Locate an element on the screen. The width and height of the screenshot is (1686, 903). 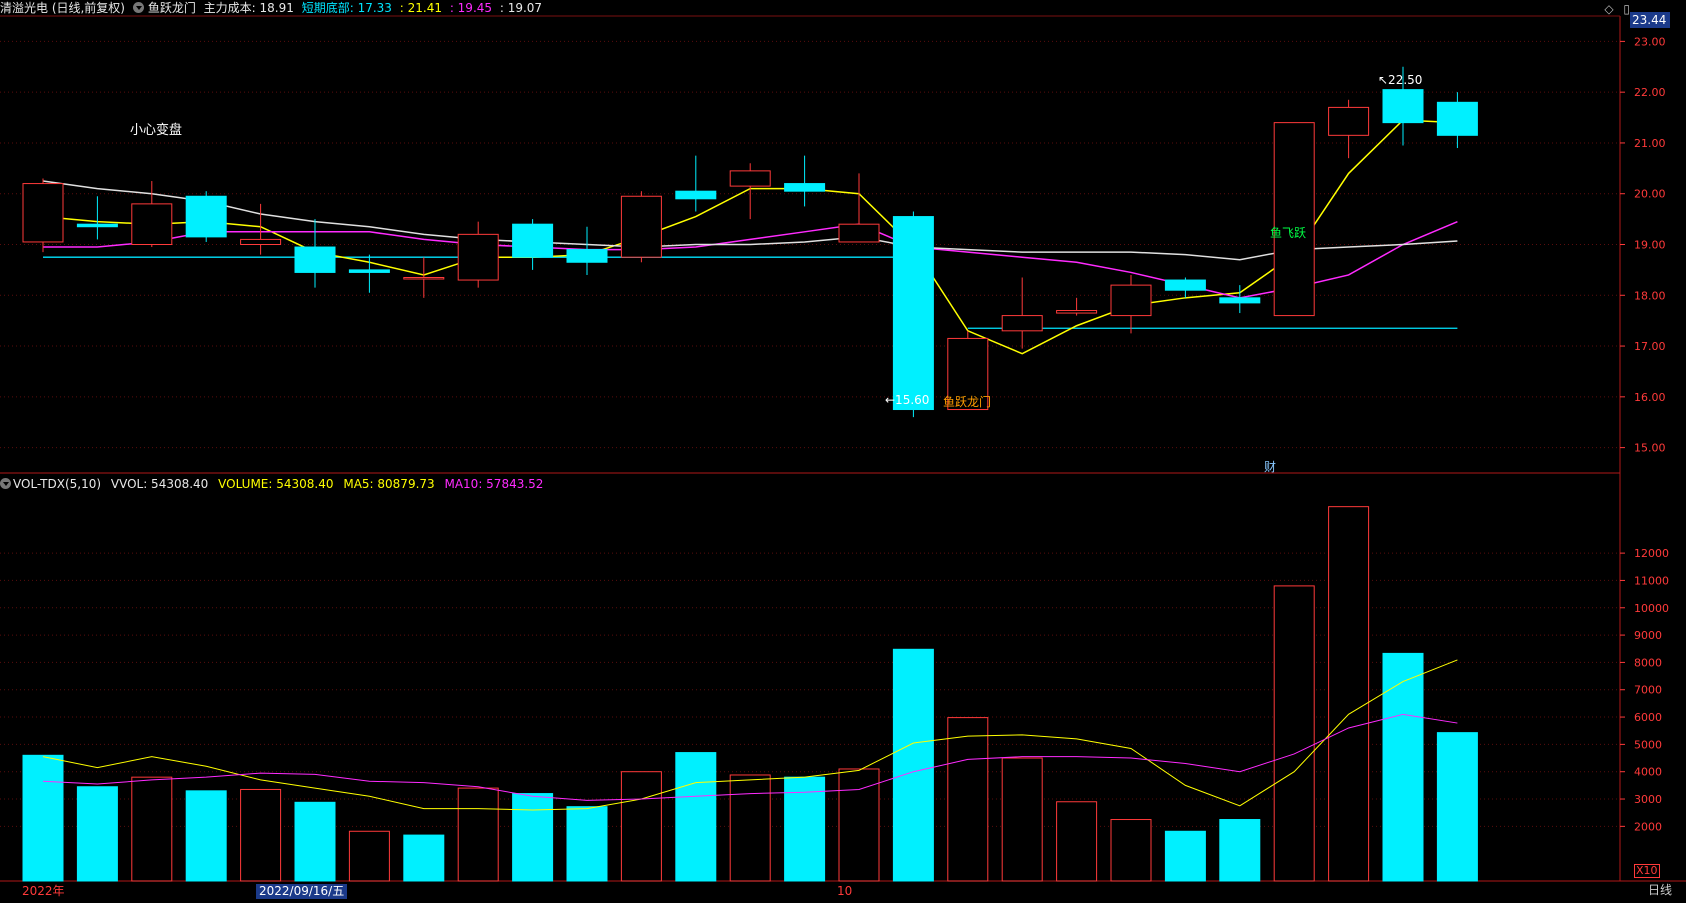
ma5-value: MA5: 80879.73 is located at coordinates (389, 484).